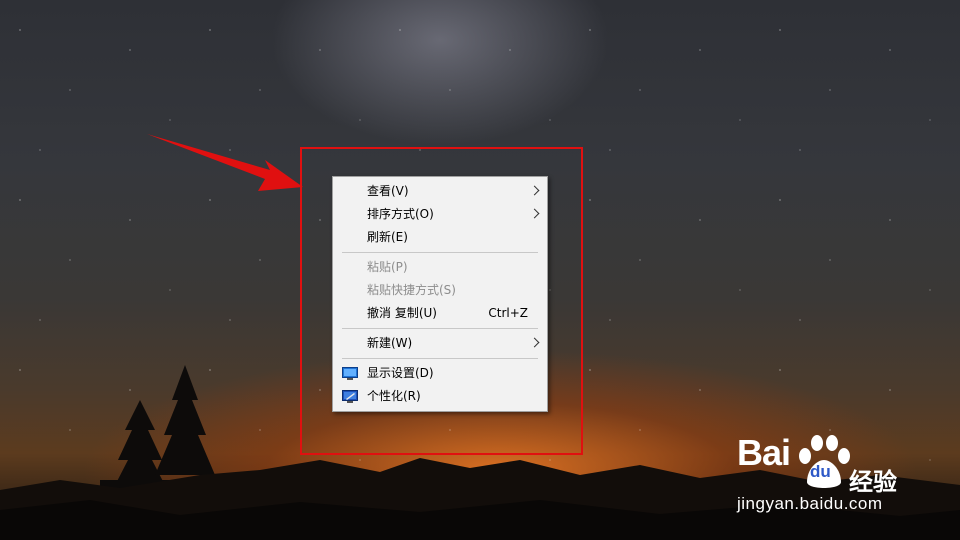  What do you see at coordinates (394, 396) in the screenshot?
I see `menu-item-label: 个性化(R)` at bounding box center [394, 396].